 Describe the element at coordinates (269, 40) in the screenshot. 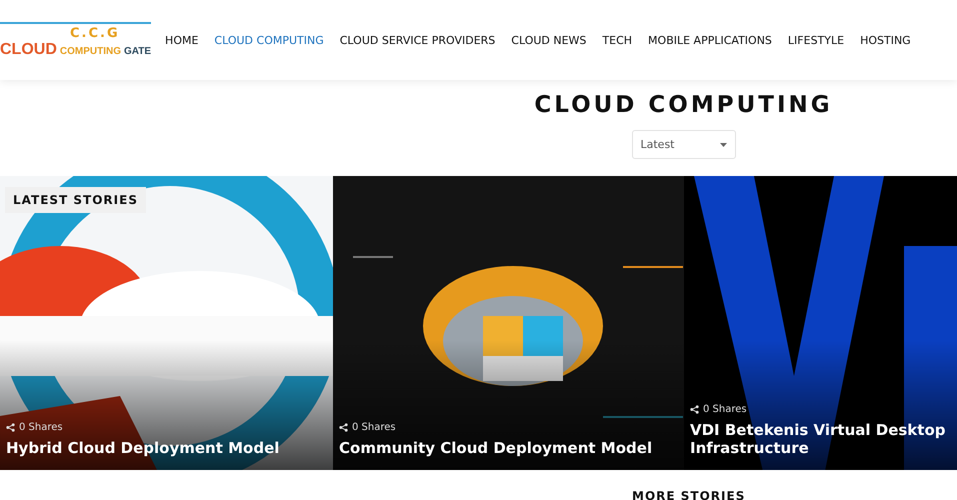

I see `nav-link: CLOUD COMPUTING` at that location.